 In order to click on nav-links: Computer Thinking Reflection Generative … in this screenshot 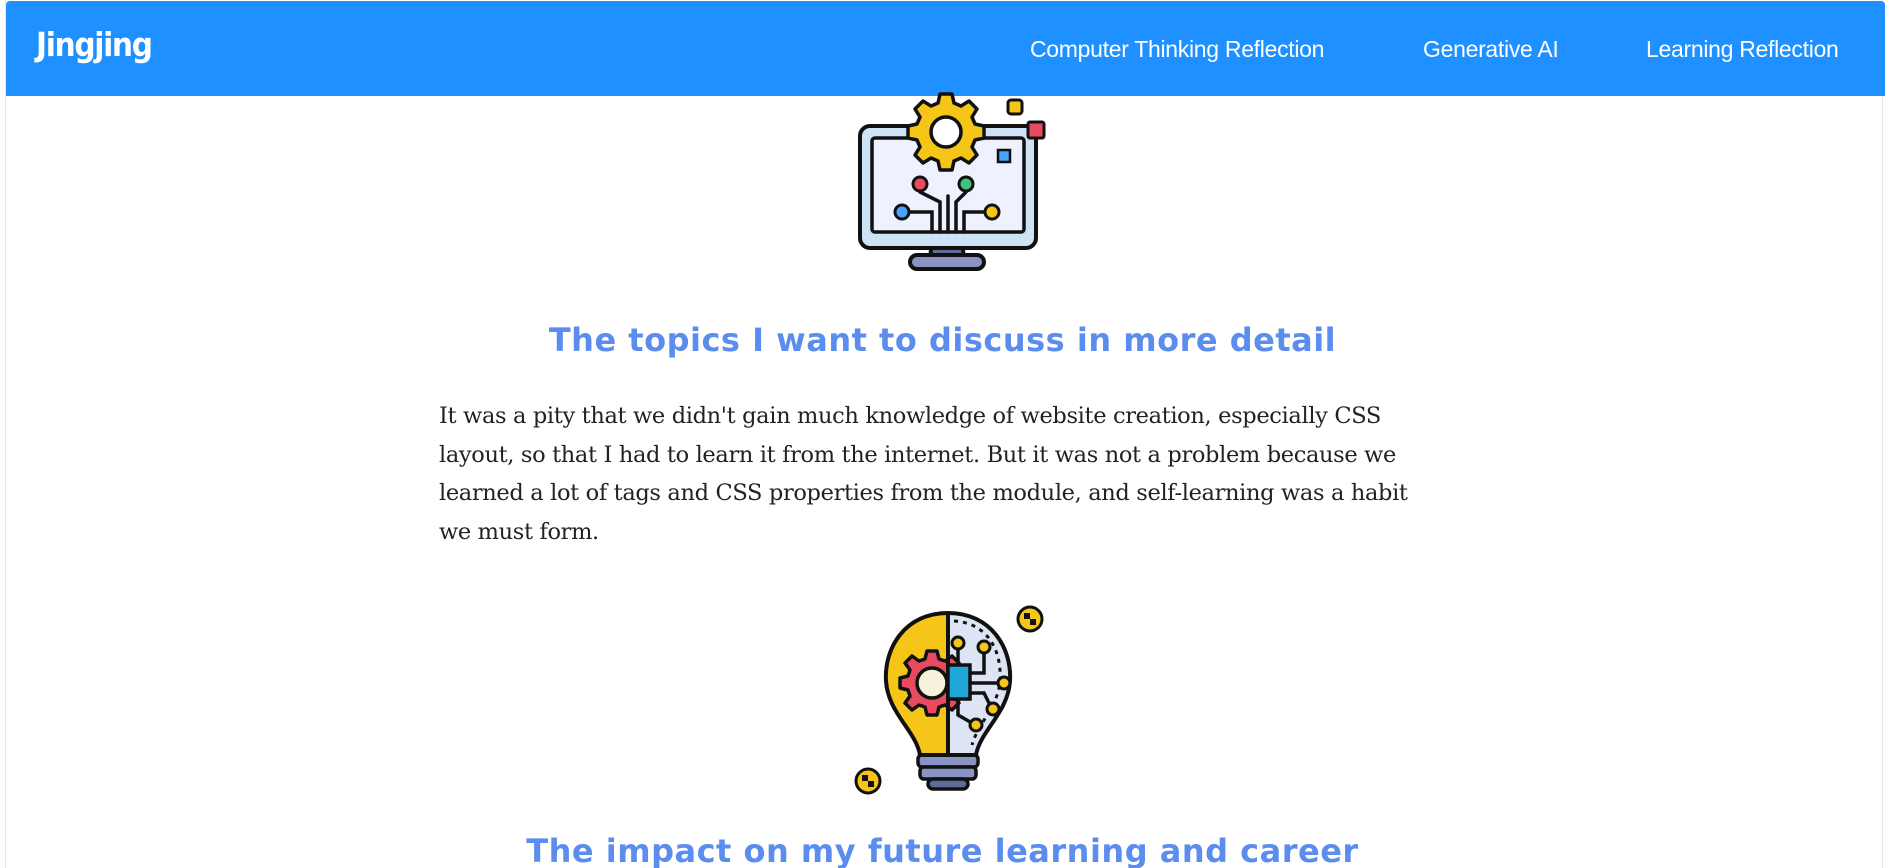, I will do `click(945, 51)`.